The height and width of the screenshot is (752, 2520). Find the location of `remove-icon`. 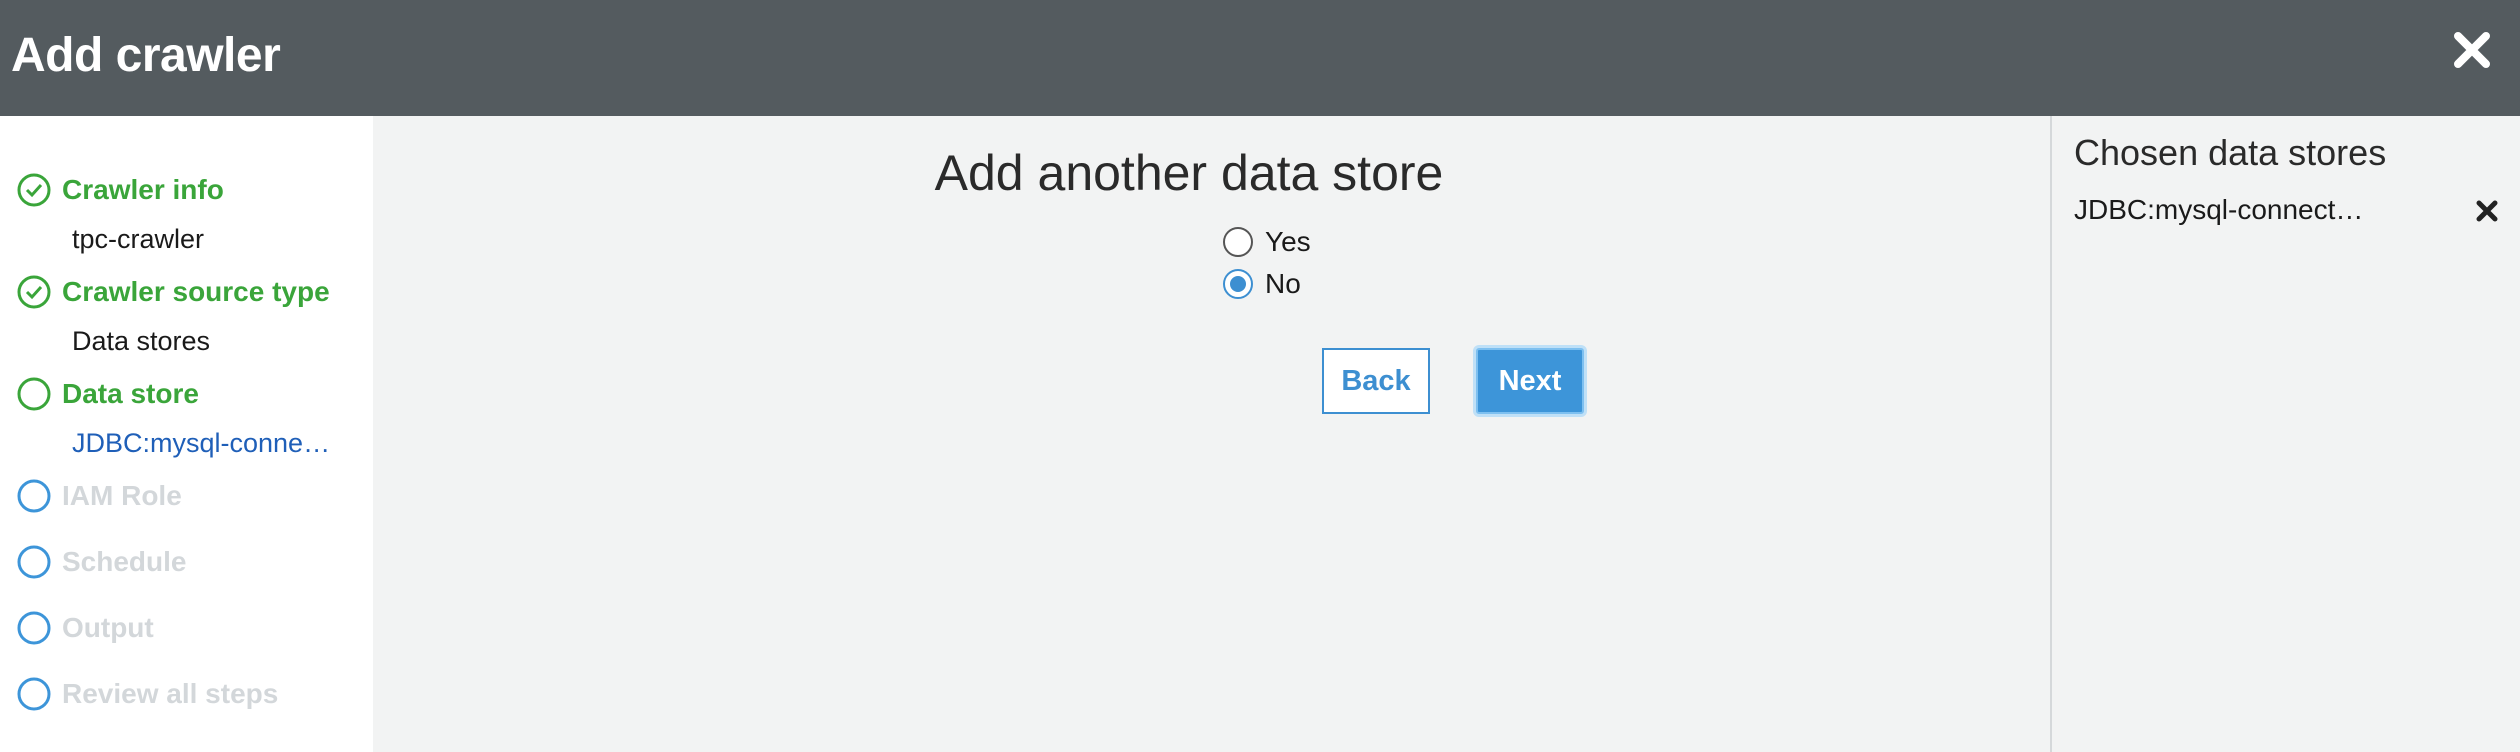

remove-icon is located at coordinates (2487, 211).